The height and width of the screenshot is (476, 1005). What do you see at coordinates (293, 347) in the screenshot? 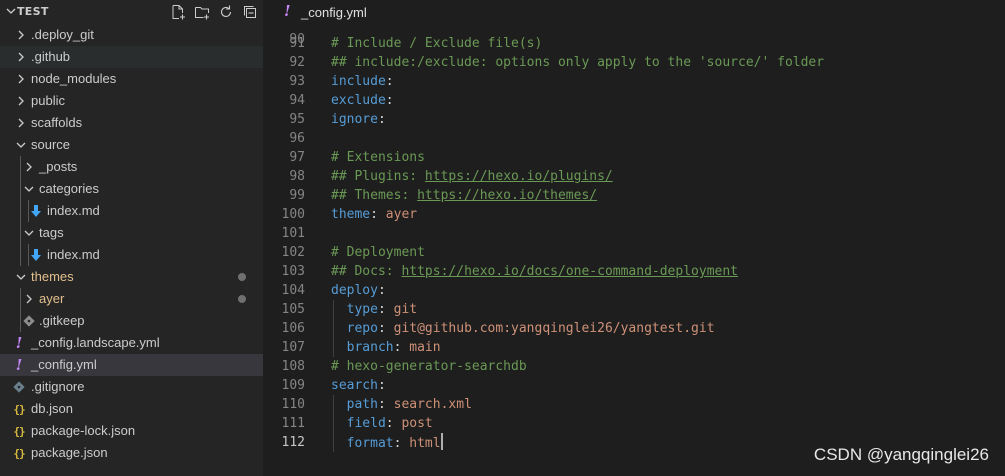
I see `line-number: 107` at bounding box center [293, 347].